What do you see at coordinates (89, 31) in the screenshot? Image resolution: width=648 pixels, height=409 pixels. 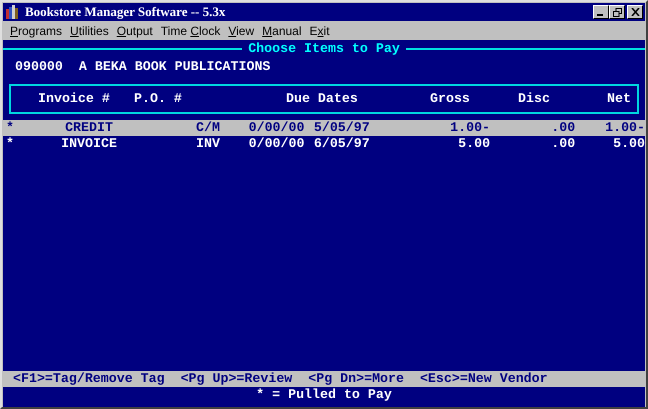 I see `menu-item: Utilities` at bounding box center [89, 31].